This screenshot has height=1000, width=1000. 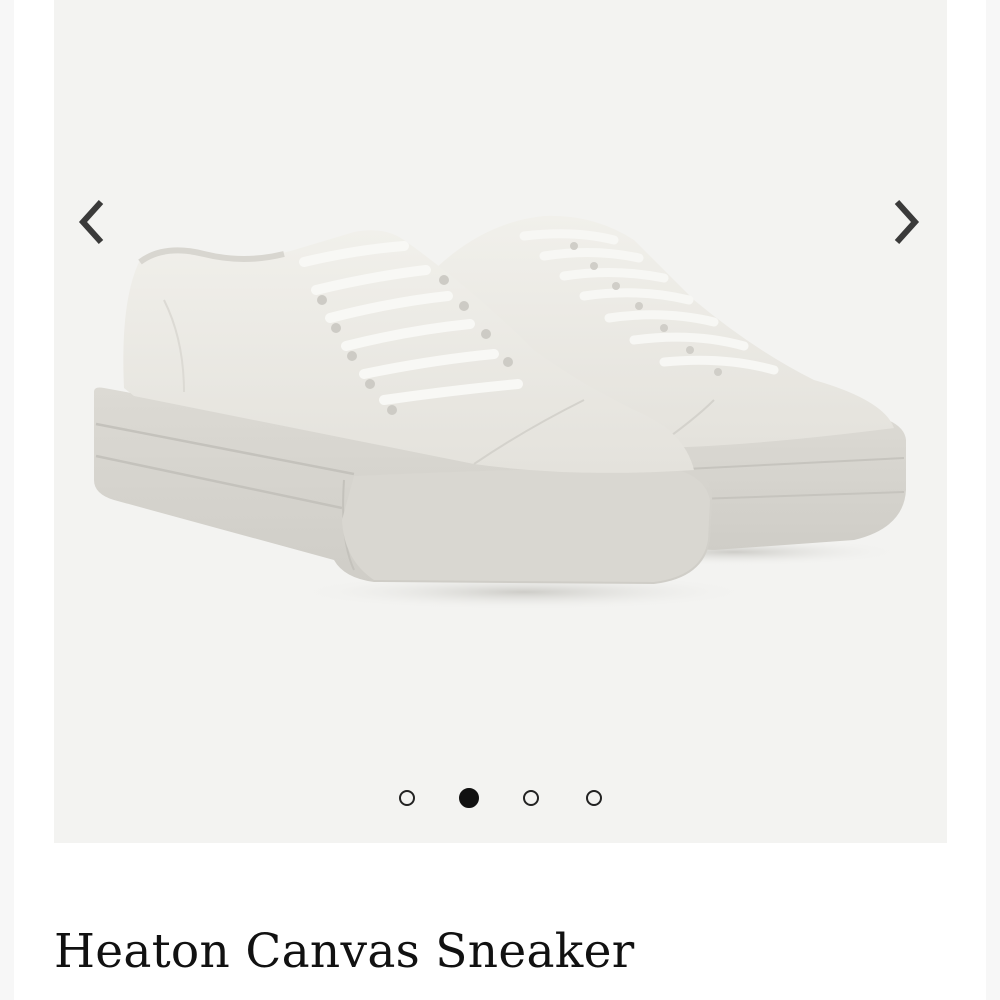 I want to click on carousel-prev-button, so click(x=92, y=222).